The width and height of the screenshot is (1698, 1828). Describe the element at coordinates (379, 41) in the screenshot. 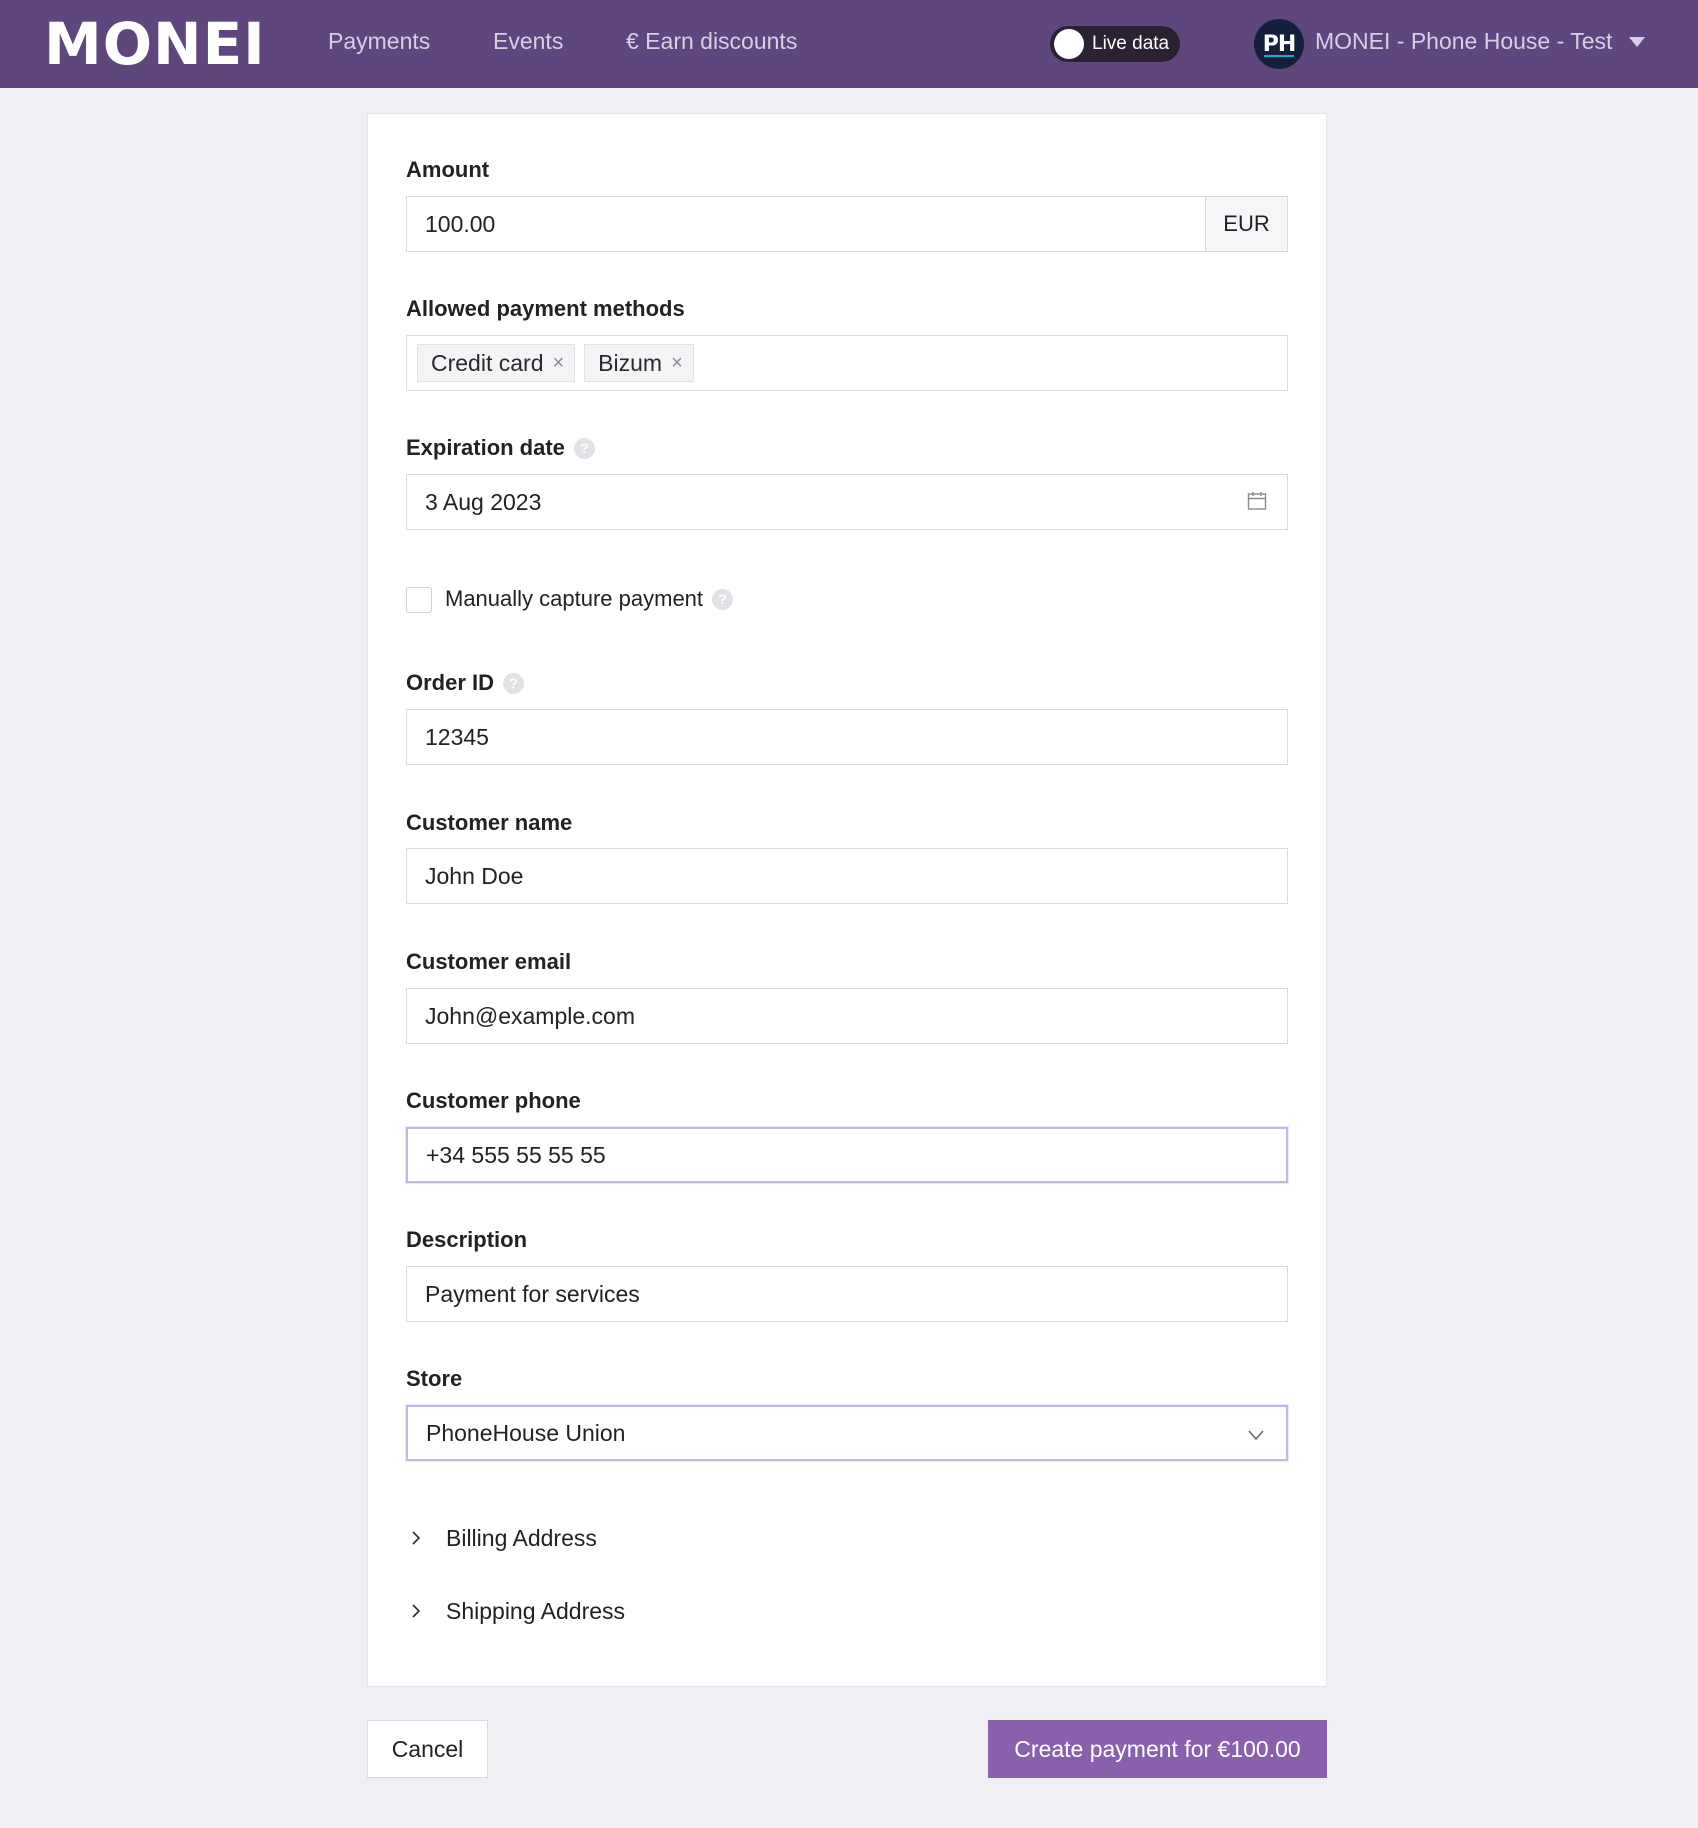

I see `nav-payments: Payments` at that location.